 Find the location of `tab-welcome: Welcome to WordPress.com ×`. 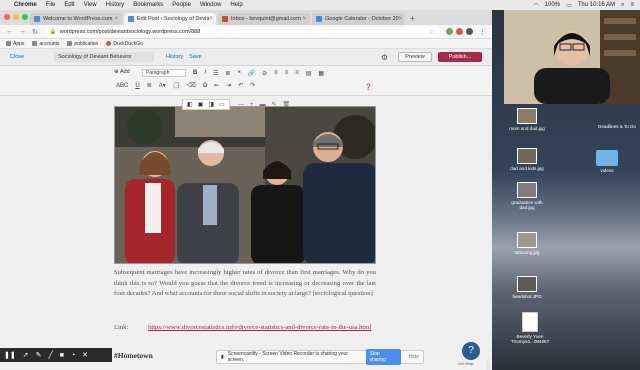

tab-welcome: Welcome to WordPress.com × is located at coordinates (76, 19).